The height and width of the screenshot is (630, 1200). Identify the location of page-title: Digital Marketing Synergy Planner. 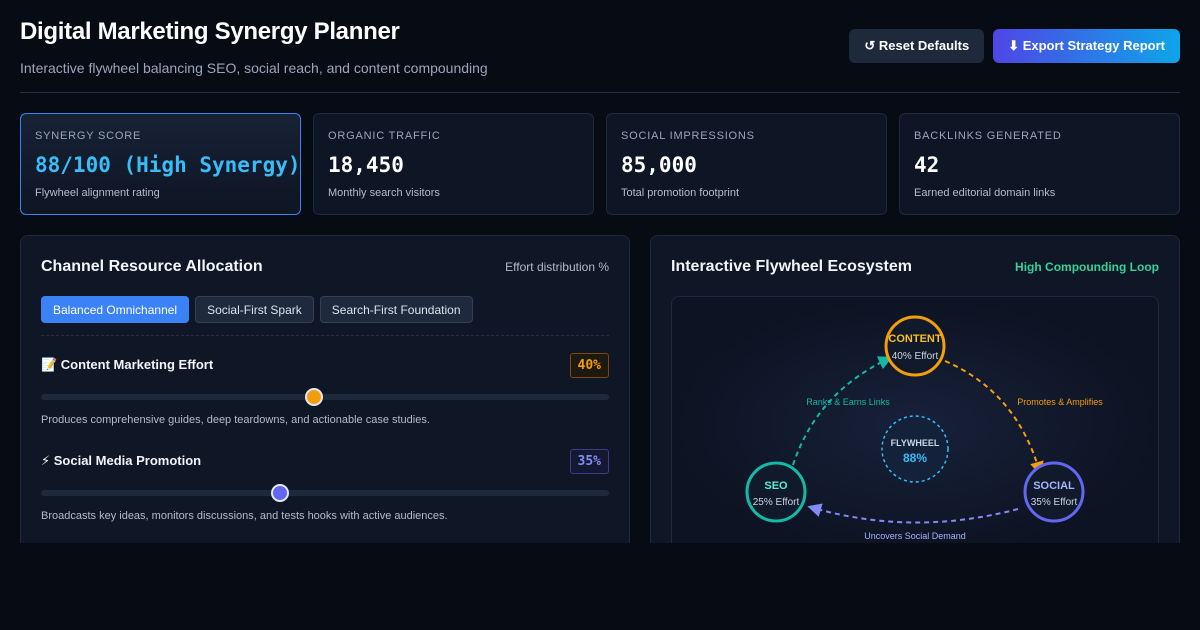
(210, 31).